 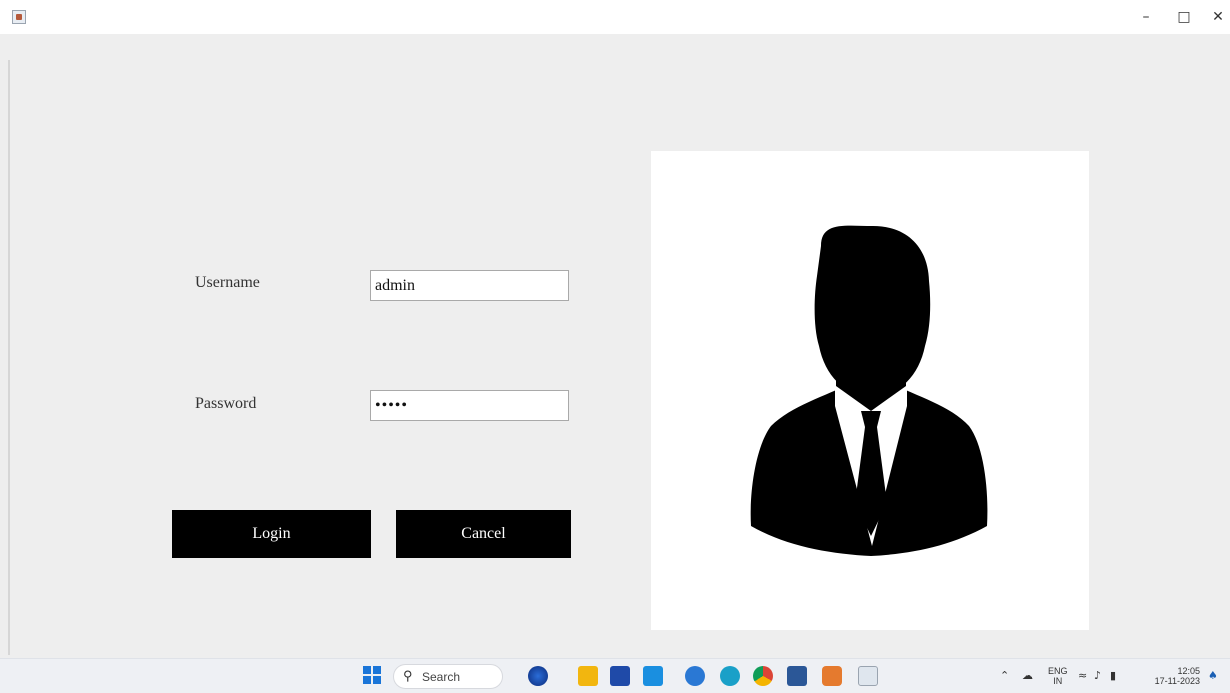 What do you see at coordinates (615, 17) in the screenshot?
I see `title-bar: – □ ✕` at bounding box center [615, 17].